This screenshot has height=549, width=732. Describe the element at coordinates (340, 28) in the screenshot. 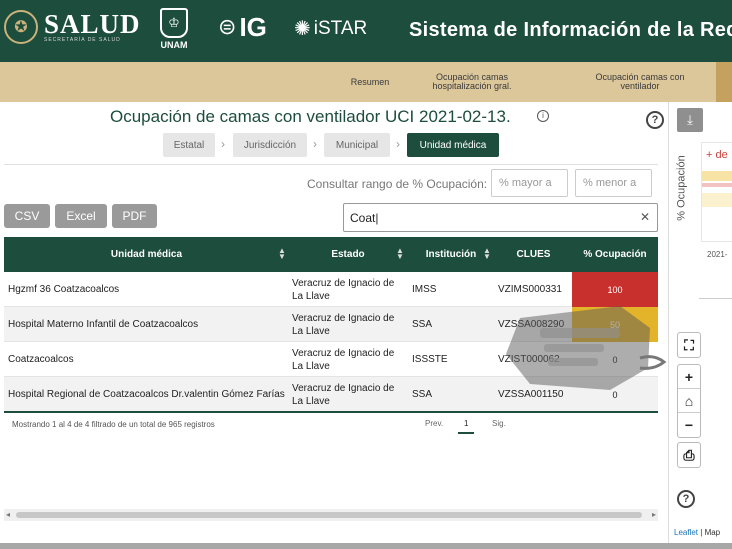

I see `istar-label: iSTAR` at that location.